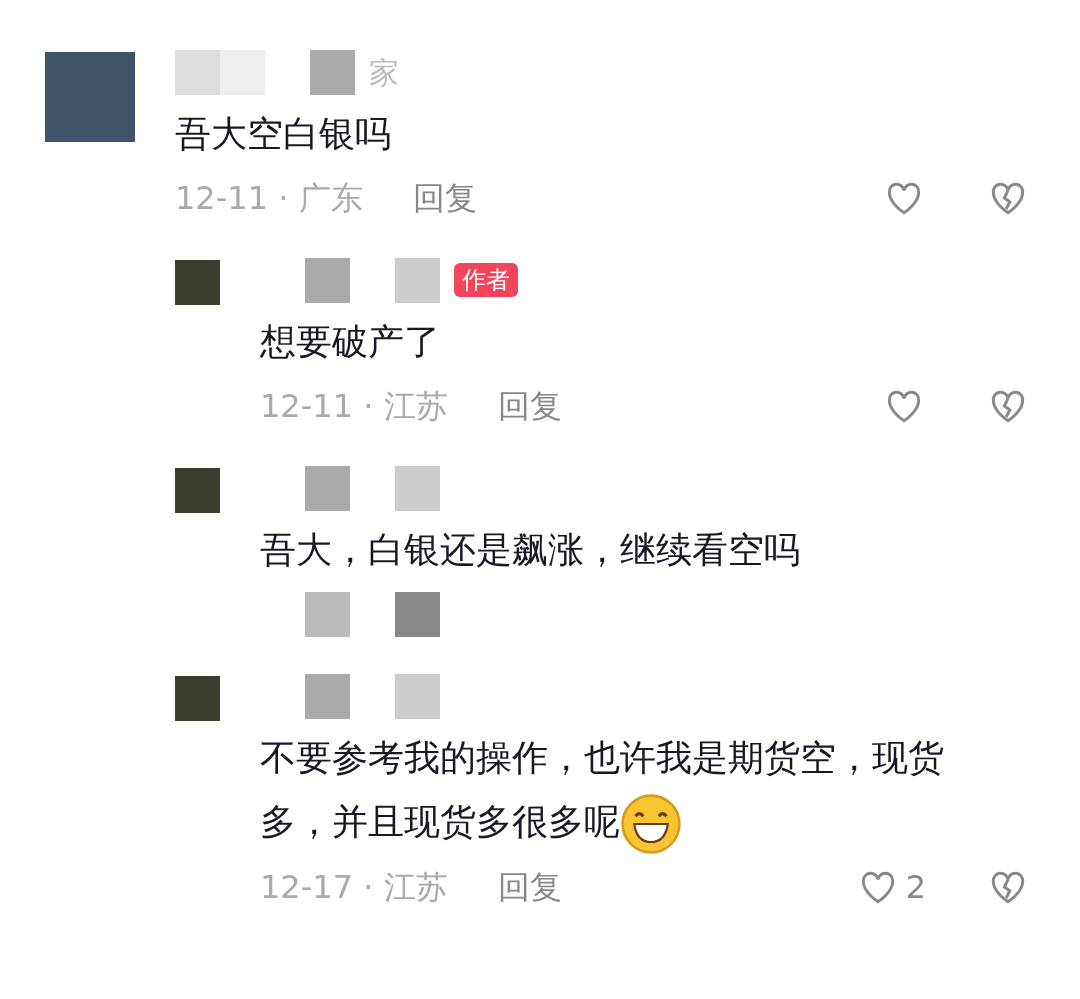  I want to click on comment-date: 12-11 · 广东, so click(269, 198).